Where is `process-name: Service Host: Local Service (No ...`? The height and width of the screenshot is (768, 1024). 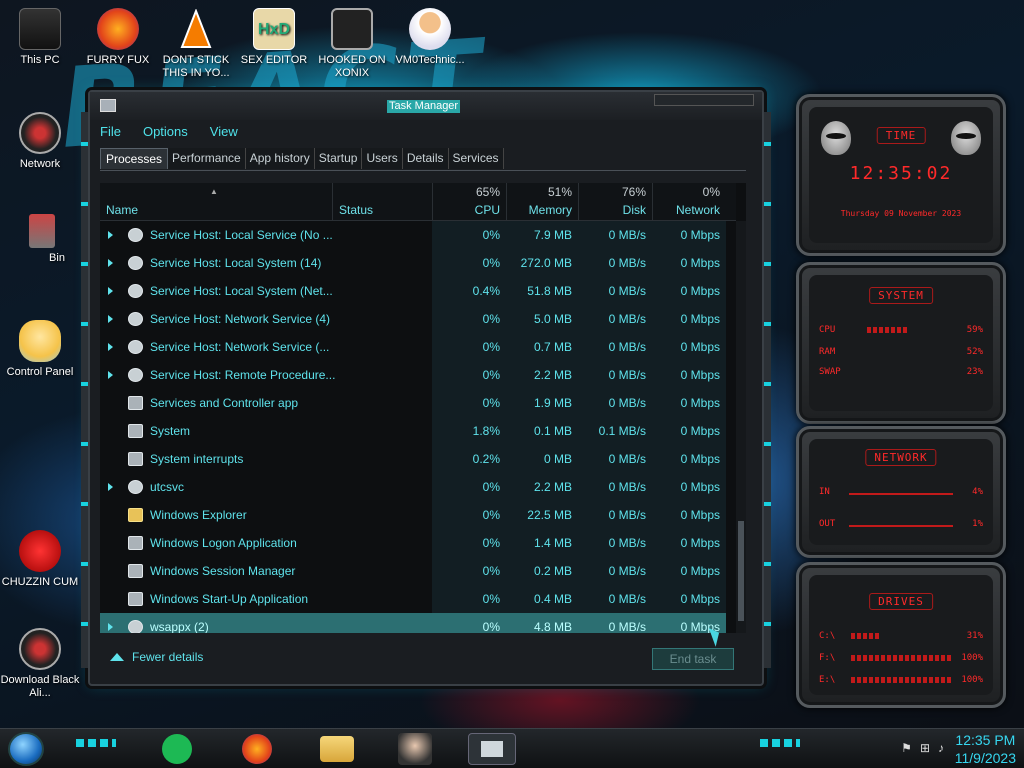 process-name: Service Host: Local Service (No ... is located at coordinates (241, 235).